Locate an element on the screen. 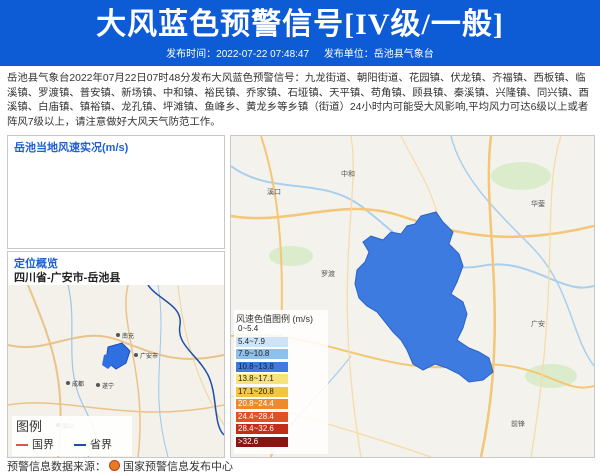 The image size is (600, 474). legend-item: >32.6 is located at coordinates (262, 441).